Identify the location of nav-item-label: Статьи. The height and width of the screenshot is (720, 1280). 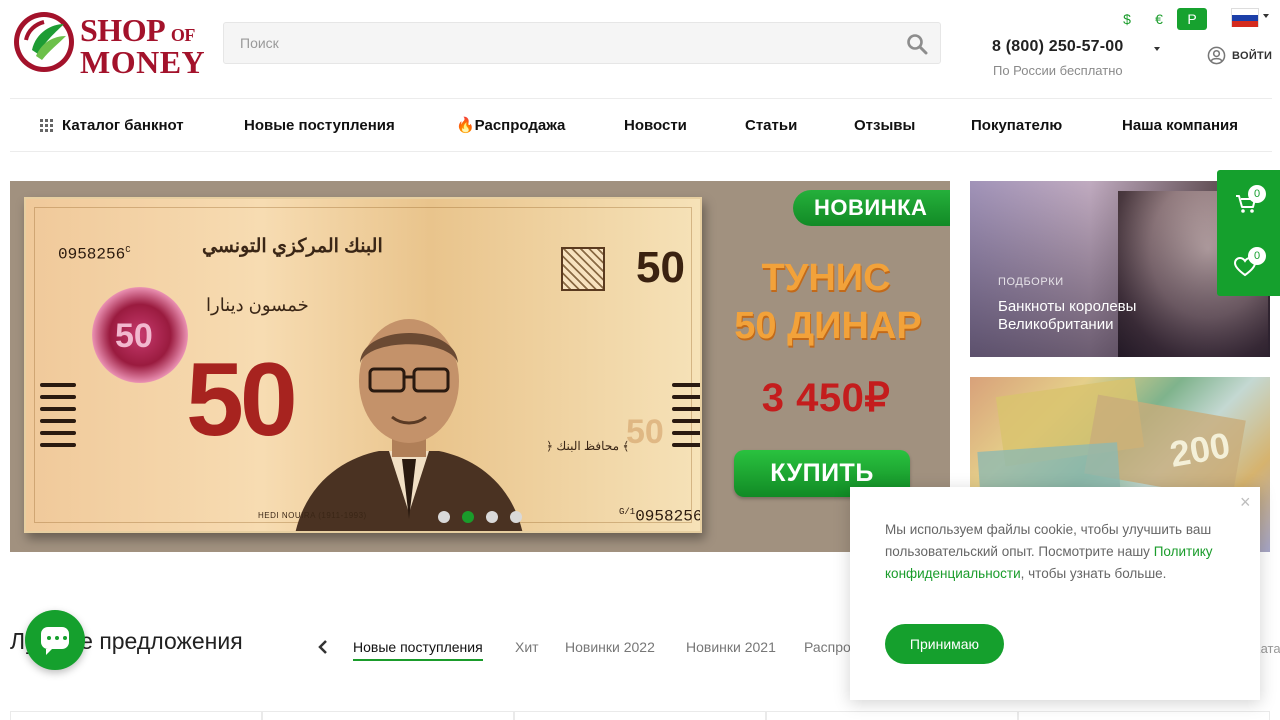
(771, 125).